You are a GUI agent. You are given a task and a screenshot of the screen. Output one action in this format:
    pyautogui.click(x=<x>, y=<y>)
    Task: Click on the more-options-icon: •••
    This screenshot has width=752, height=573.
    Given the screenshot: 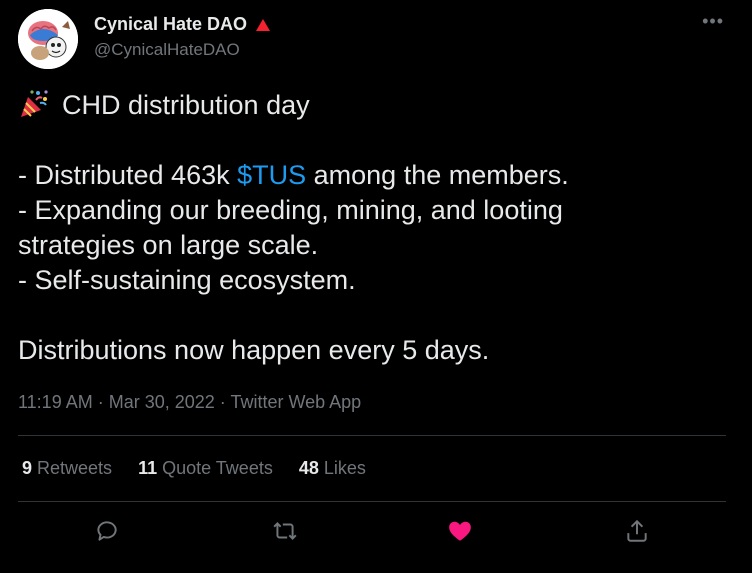 What is the action you would take?
    pyautogui.click(x=713, y=21)
    